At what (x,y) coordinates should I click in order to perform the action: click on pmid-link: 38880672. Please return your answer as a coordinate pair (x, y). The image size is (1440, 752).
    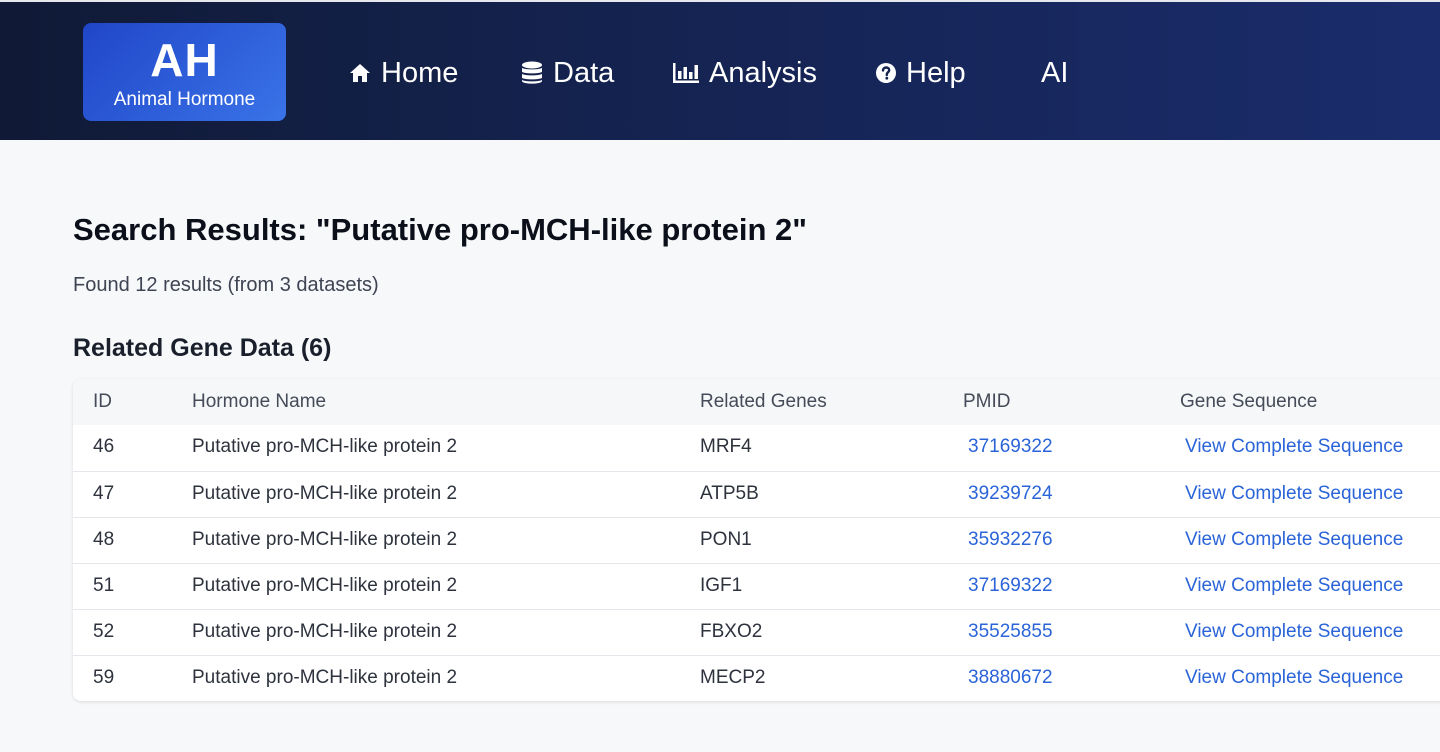
    Looking at the image, I should click on (1010, 678).